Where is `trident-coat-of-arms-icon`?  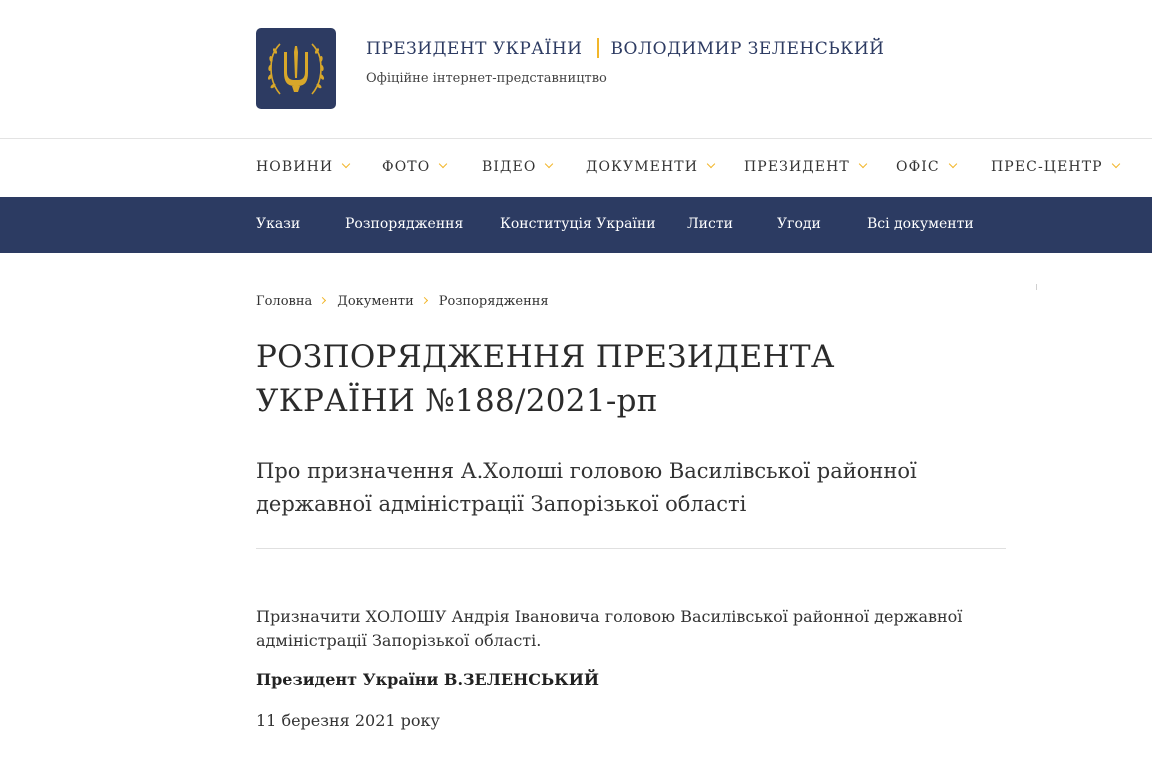
trident-coat-of-arms-icon is located at coordinates (296, 68).